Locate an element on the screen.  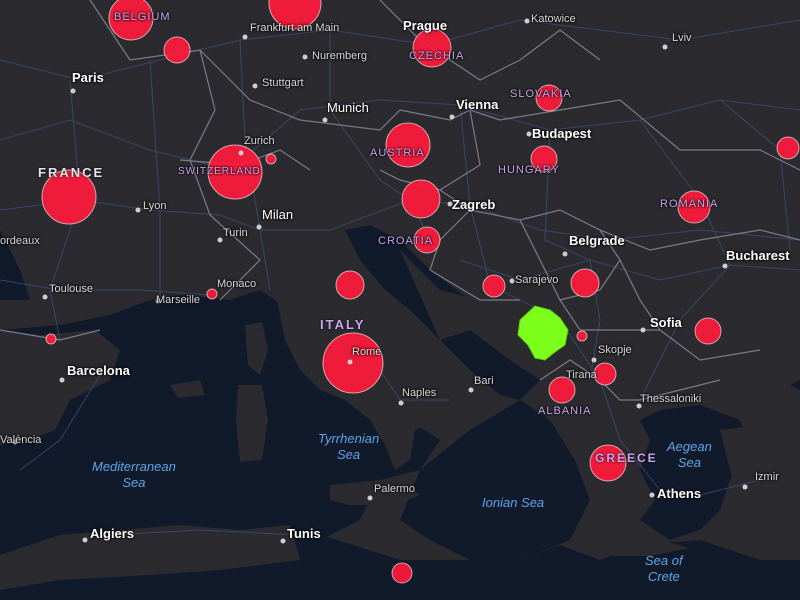
label-algiers: Algiers is located at coordinates (112, 533).